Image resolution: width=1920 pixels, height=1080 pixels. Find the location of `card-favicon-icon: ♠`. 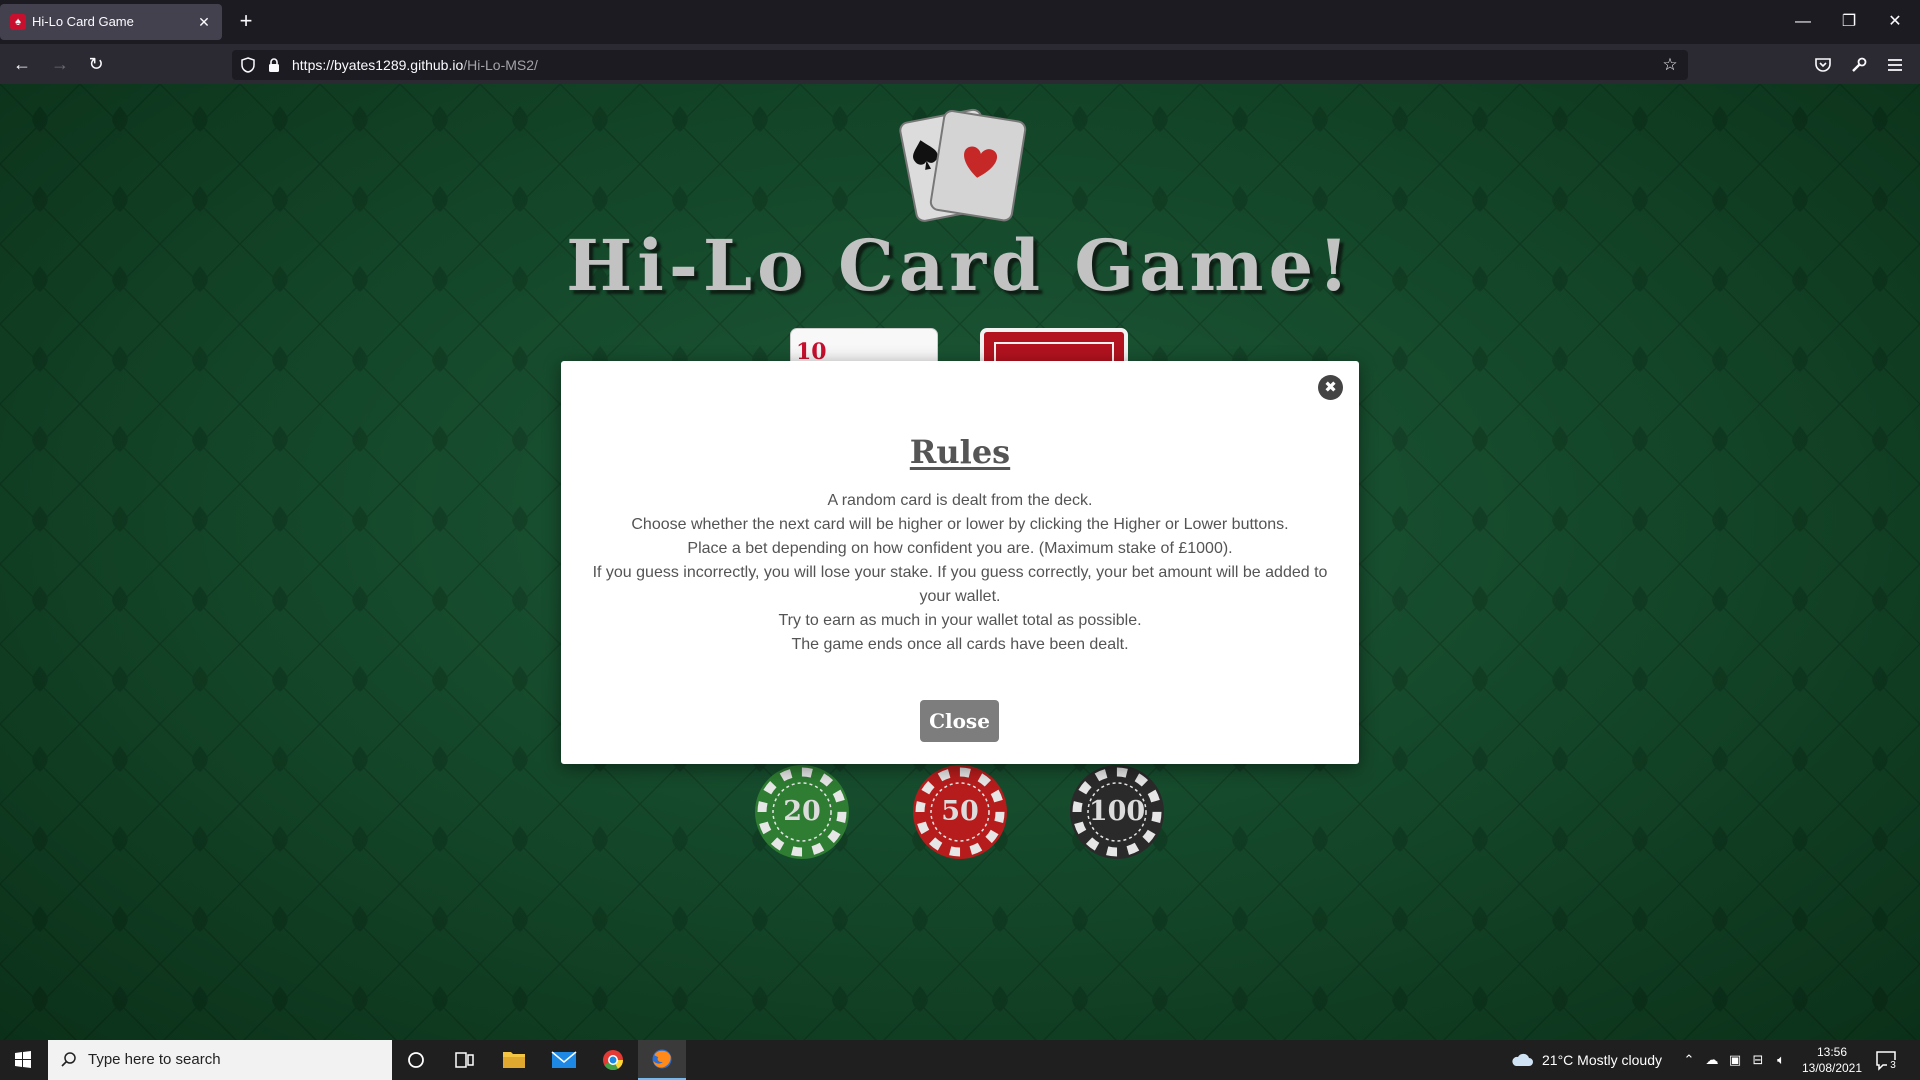

card-favicon-icon: ♠ is located at coordinates (18, 22).